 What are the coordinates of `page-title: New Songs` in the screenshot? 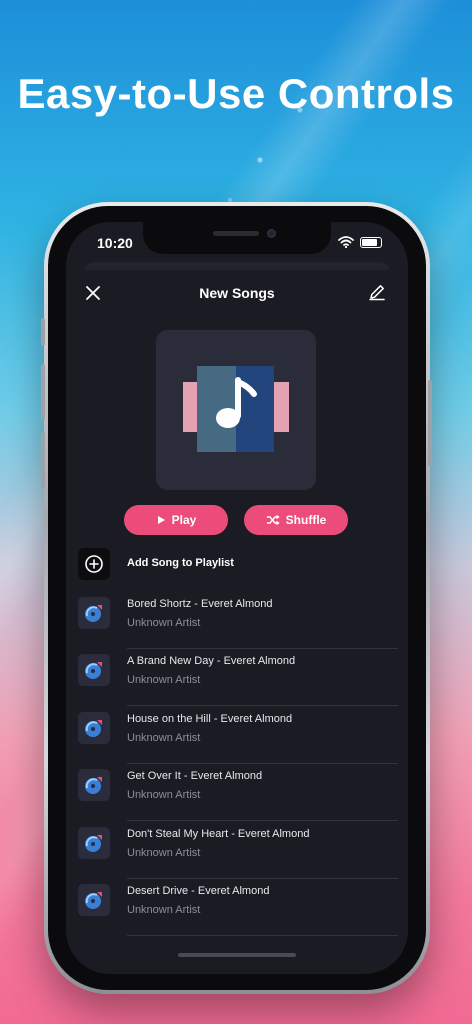 It's located at (237, 293).